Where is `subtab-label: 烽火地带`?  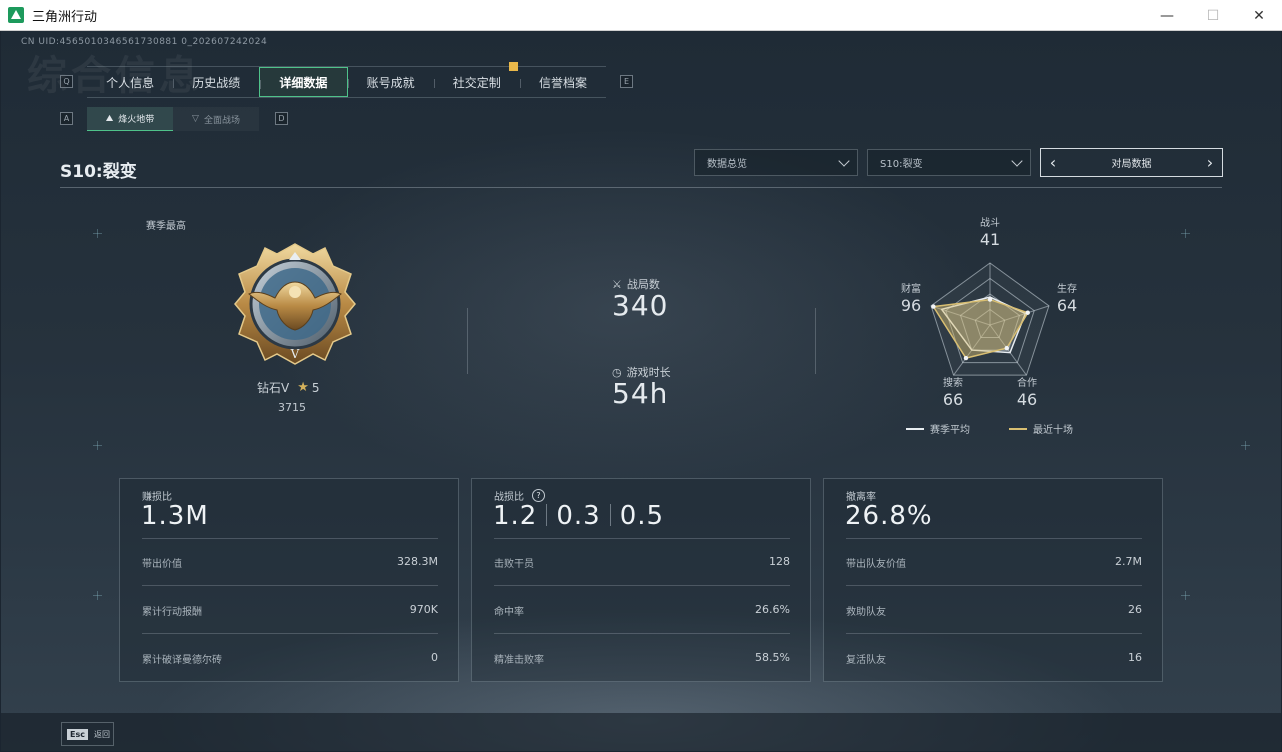
subtab-label: 烽火地带 is located at coordinates (136, 120).